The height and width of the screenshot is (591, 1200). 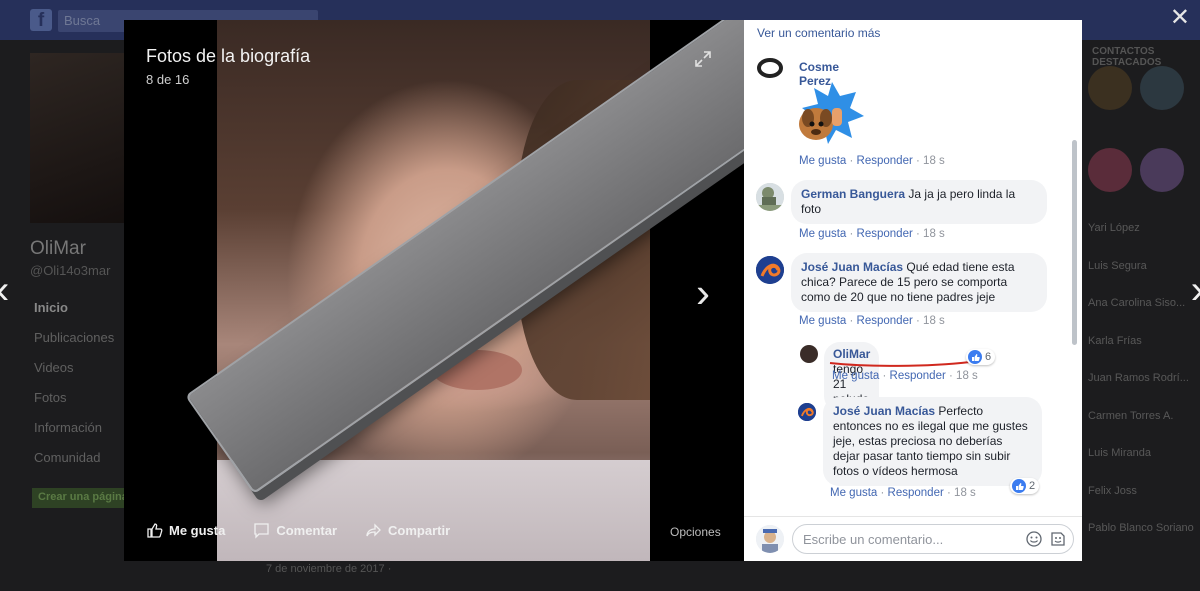 I want to click on nav-item-fotos: Fotos, so click(x=74, y=405).